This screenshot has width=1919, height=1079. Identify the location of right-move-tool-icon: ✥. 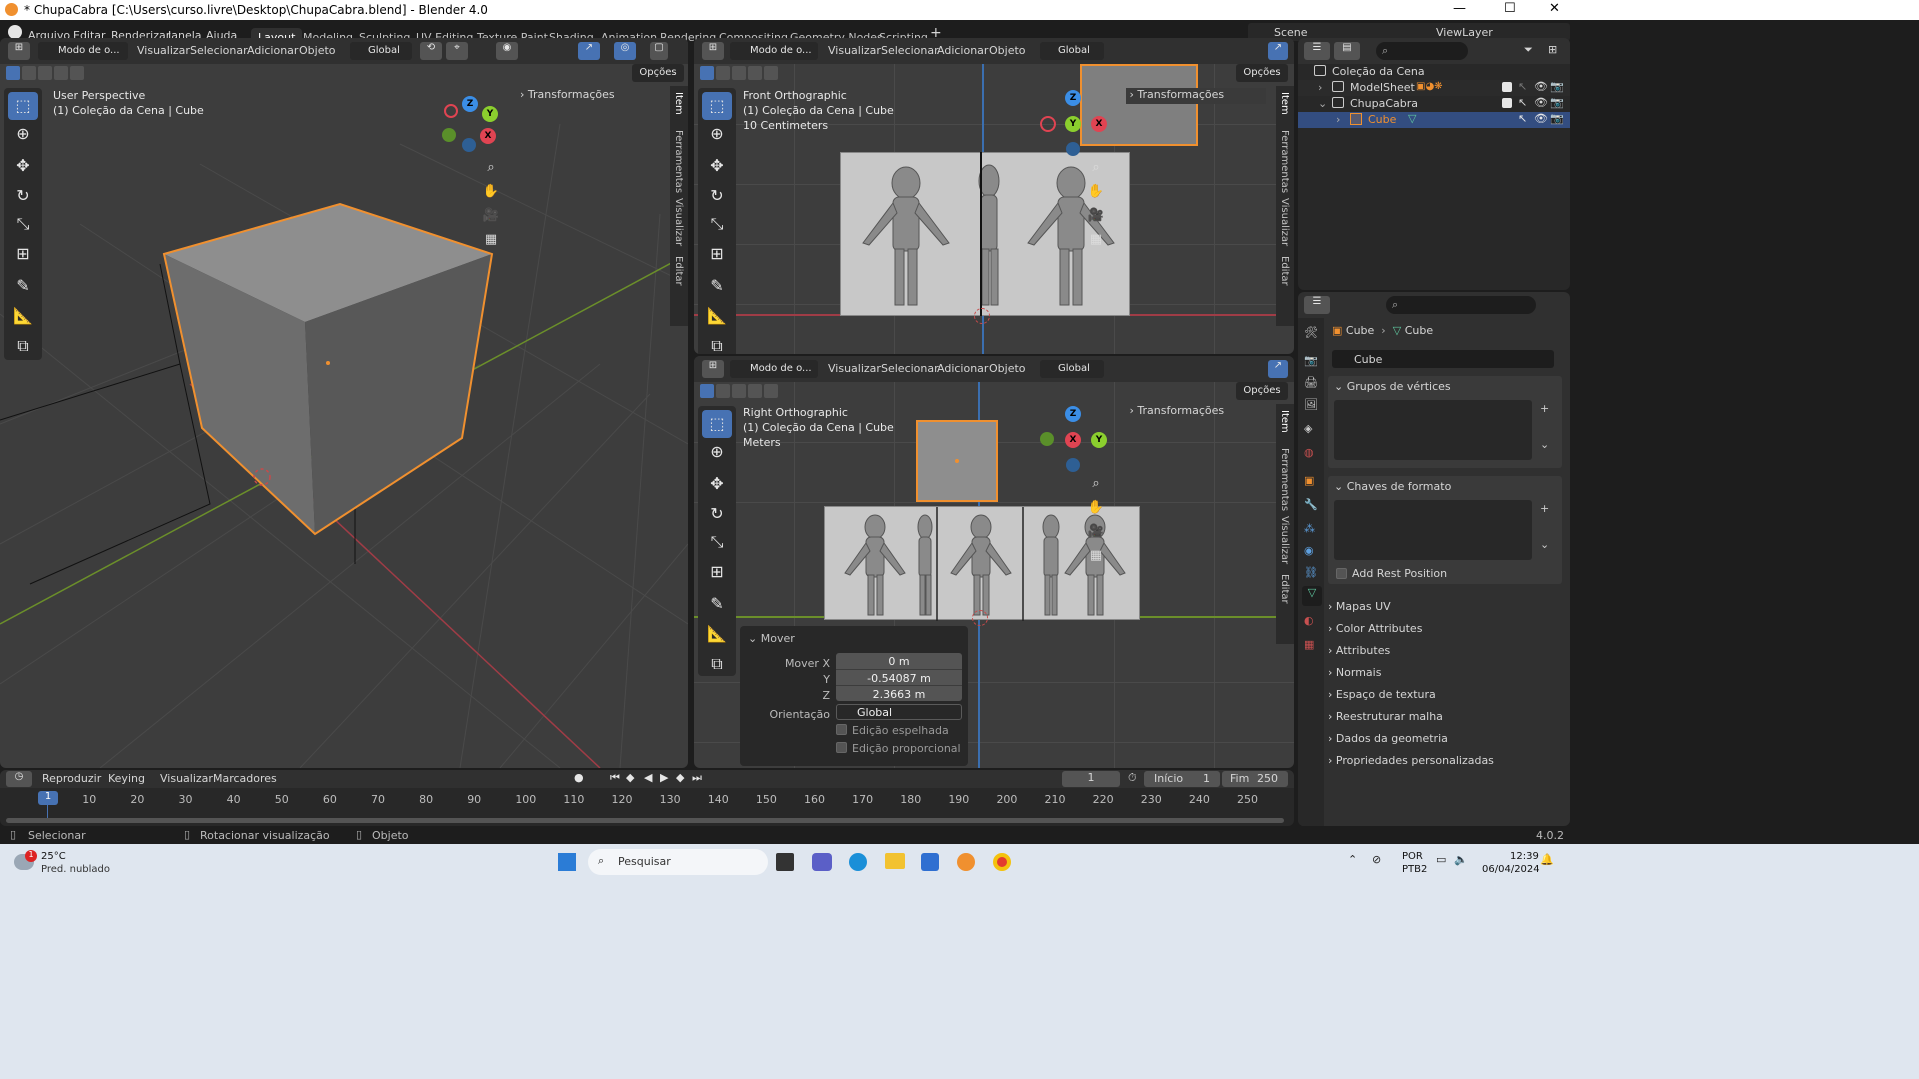
(717, 484).